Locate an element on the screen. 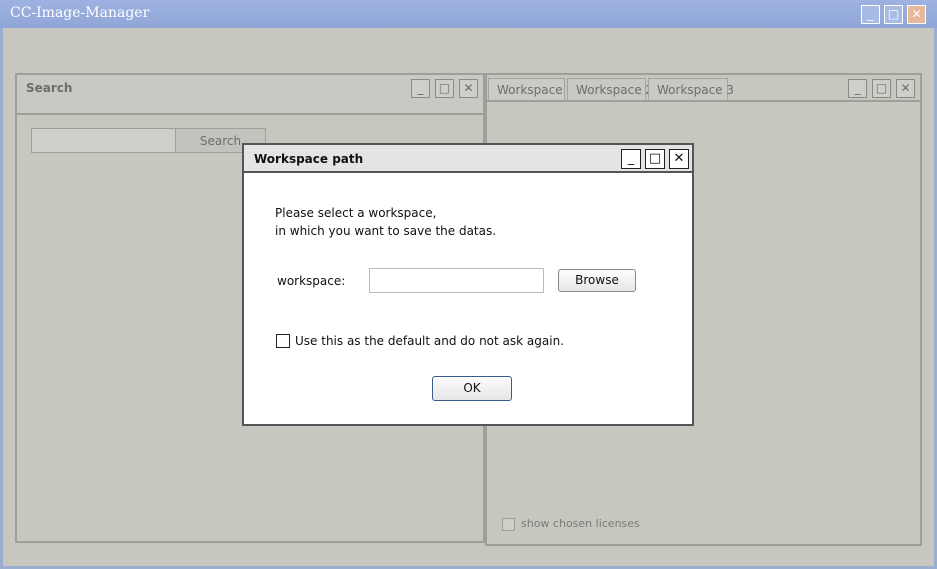 This screenshot has width=937, height=569. workspace-path-input is located at coordinates (456, 280).